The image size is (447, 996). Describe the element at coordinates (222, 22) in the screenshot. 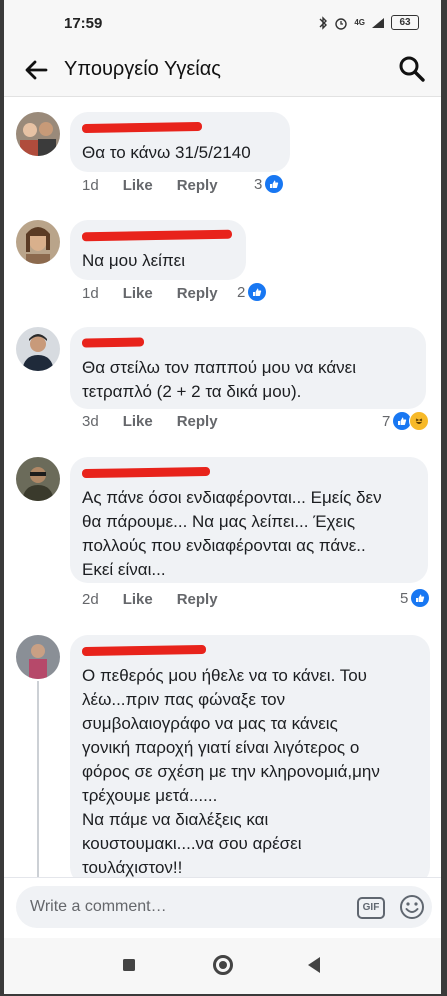

I see `status-bar: 17:59 4G 63` at that location.